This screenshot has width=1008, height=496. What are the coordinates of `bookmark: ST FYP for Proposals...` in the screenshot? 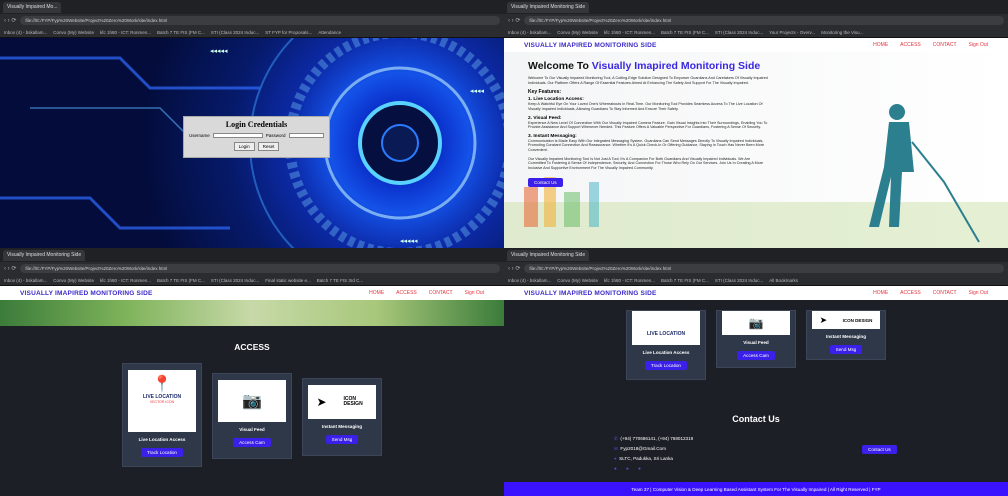 It's located at (288, 32).